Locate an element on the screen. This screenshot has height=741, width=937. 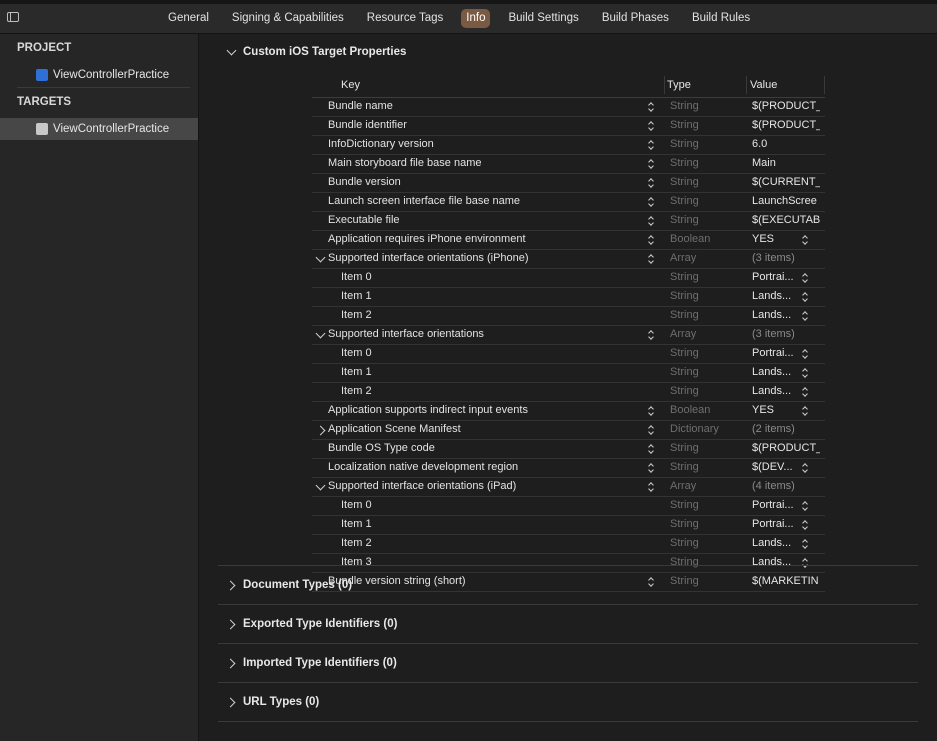
plist-row: Main storyboard file base name String Main is located at coordinates (568, 164).